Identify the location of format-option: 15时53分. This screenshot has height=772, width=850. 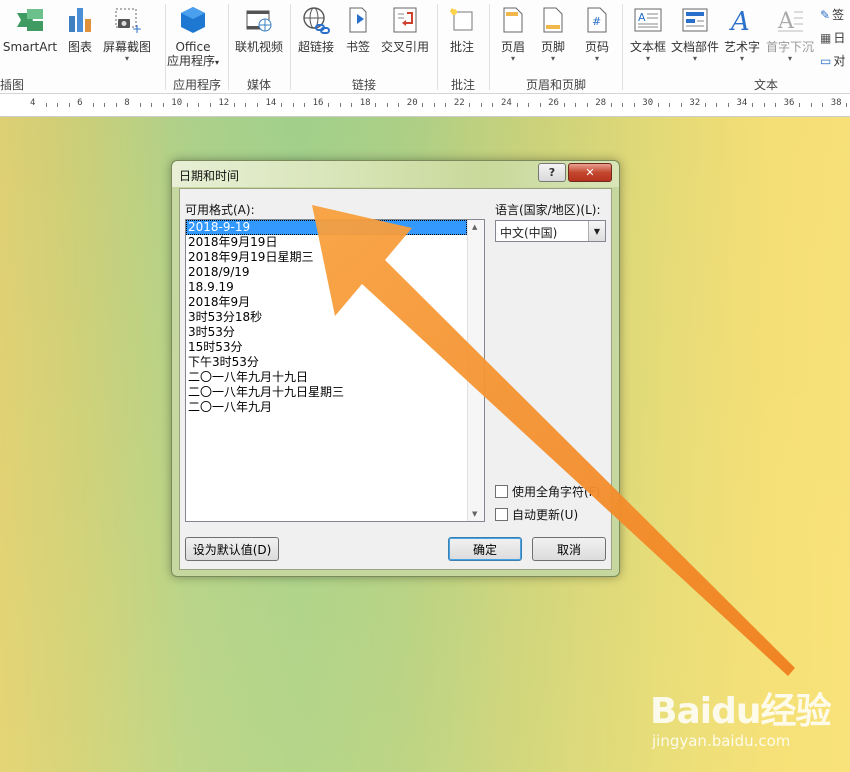
(335, 347).